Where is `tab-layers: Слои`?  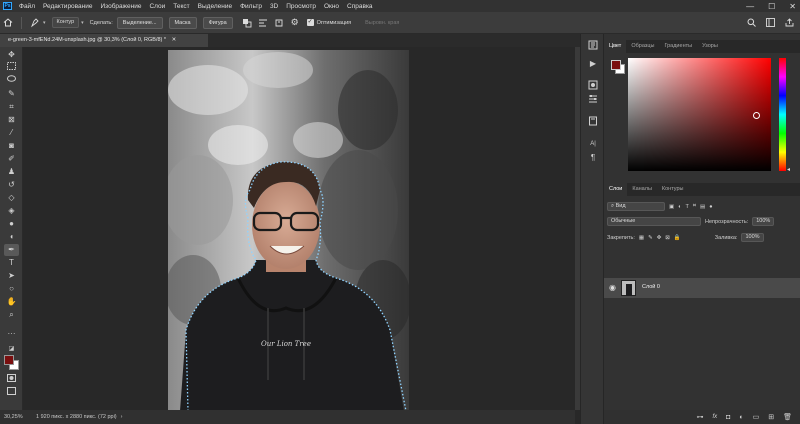
tab-layers: Слои is located at coordinates (616, 189).